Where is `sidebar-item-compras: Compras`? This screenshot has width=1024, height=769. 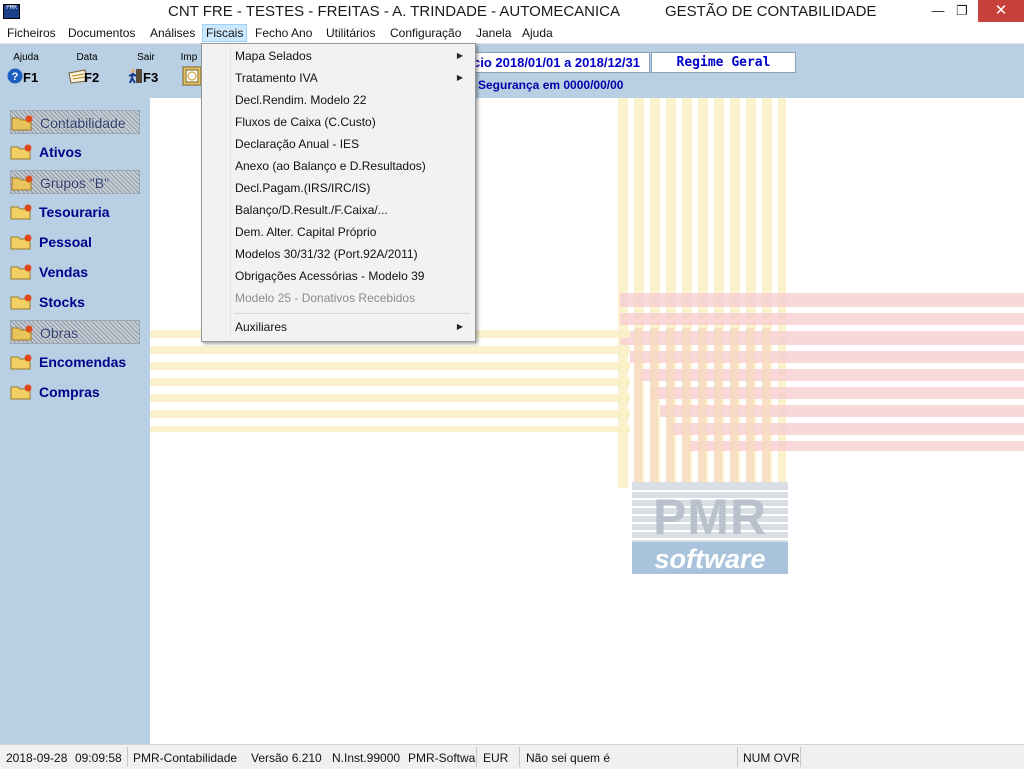 sidebar-item-compras: Compras is located at coordinates (75, 392).